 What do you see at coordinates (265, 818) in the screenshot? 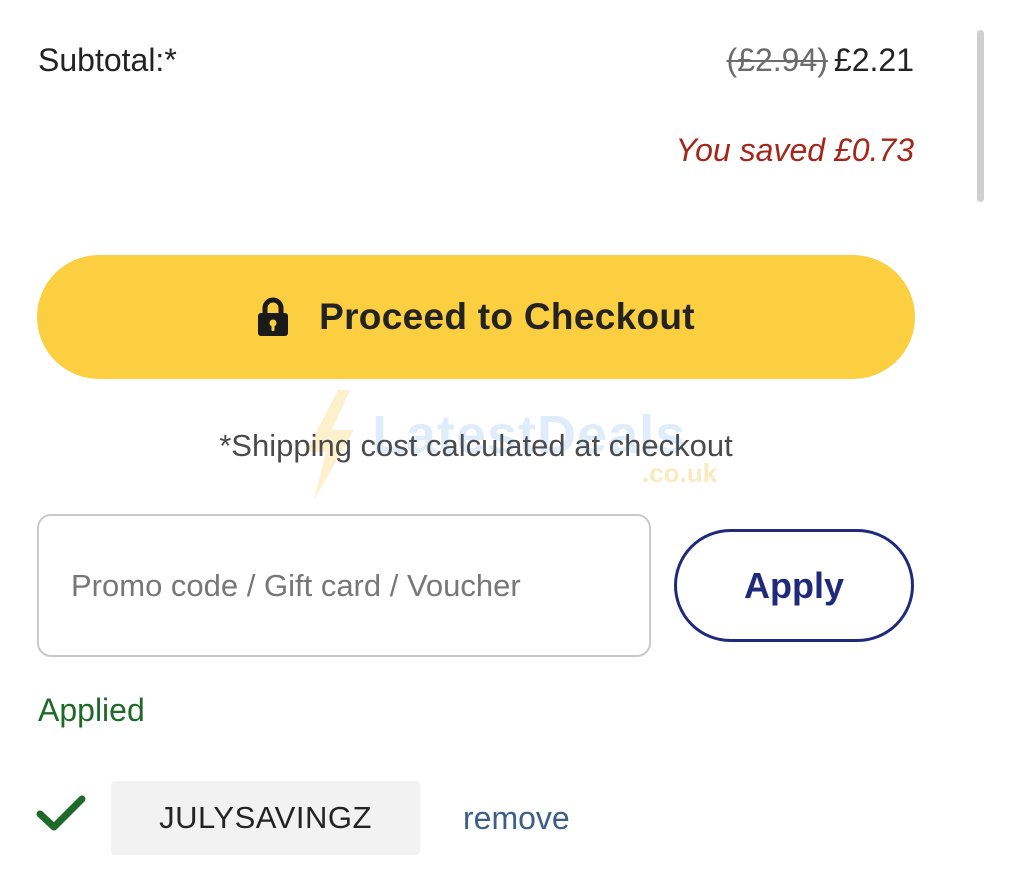
I see `applied-code-chip: JULYSAVINGZ` at bounding box center [265, 818].